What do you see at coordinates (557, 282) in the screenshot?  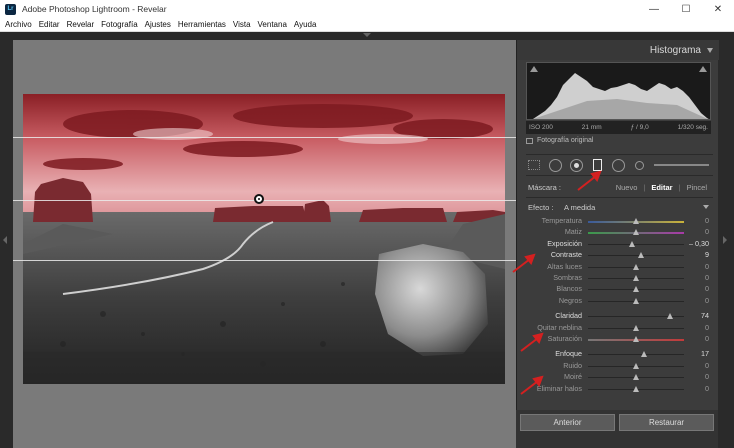 I see `annotation-arrows` at bounding box center [557, 282].